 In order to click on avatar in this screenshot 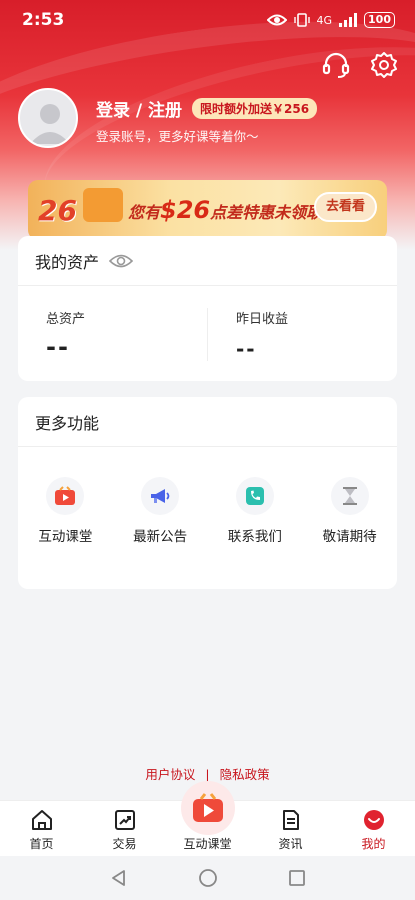, I will do `click(48, 118)`.